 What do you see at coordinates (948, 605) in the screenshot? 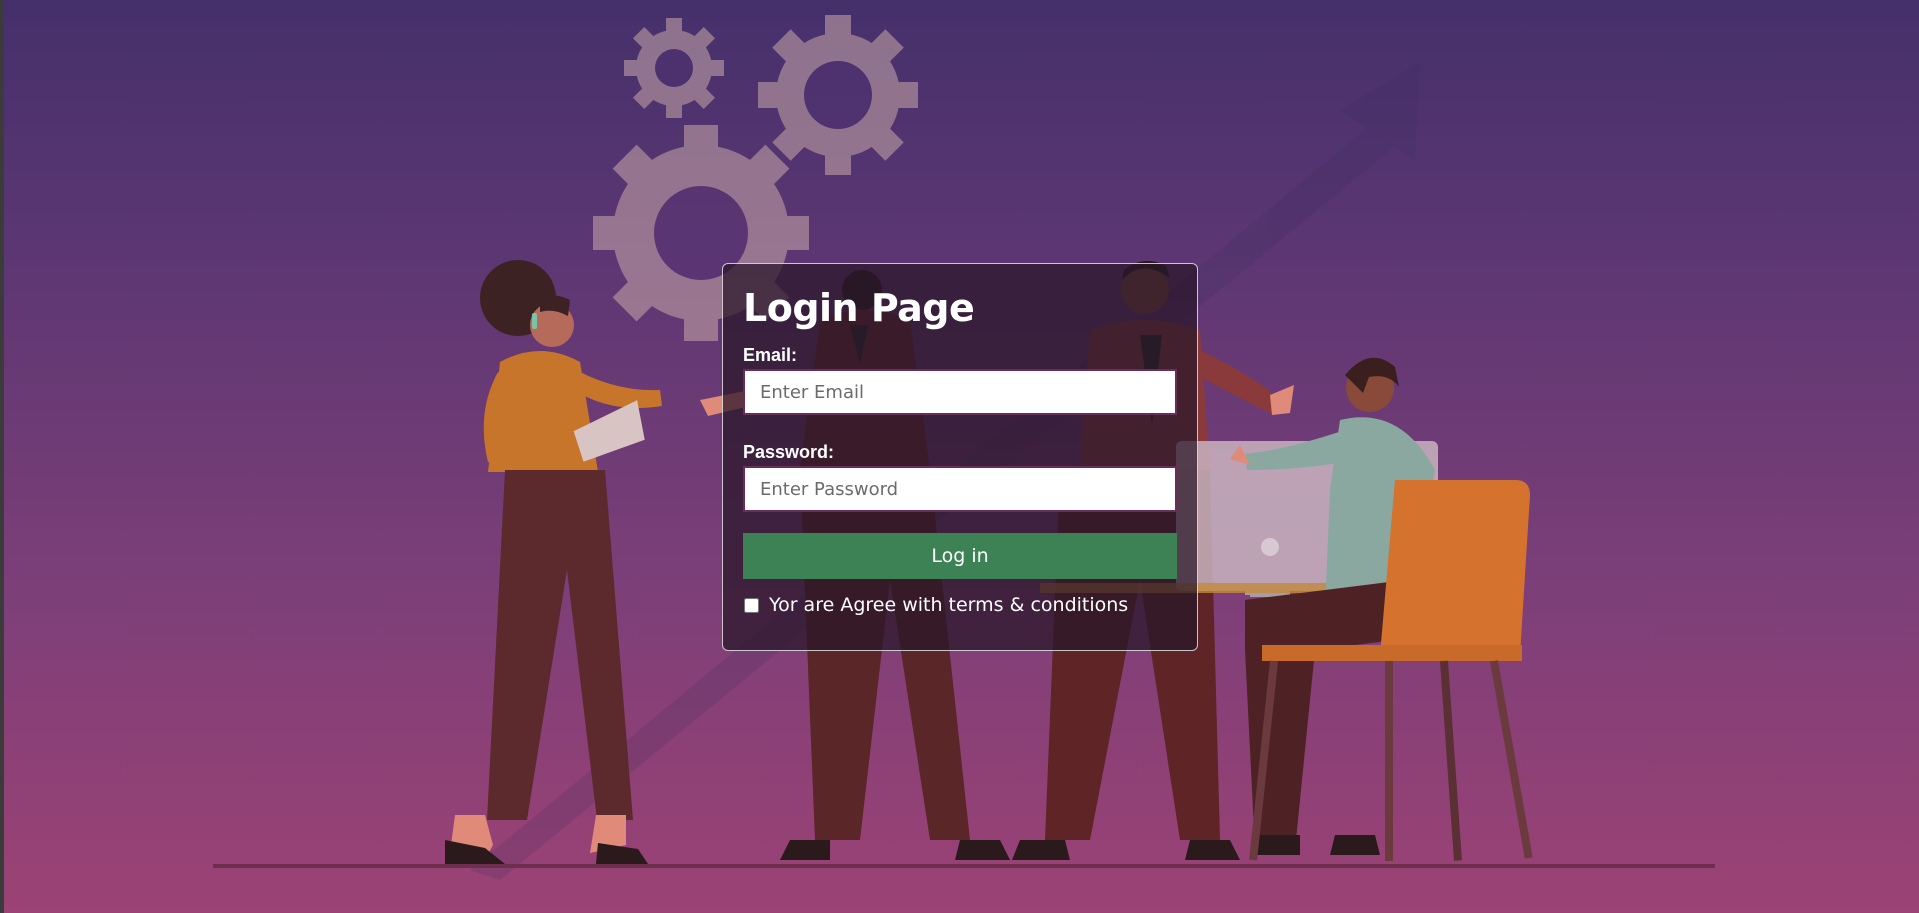
I see `terms-label: Yor are Agree with terms & conditions` at bounding box center [948, 605].